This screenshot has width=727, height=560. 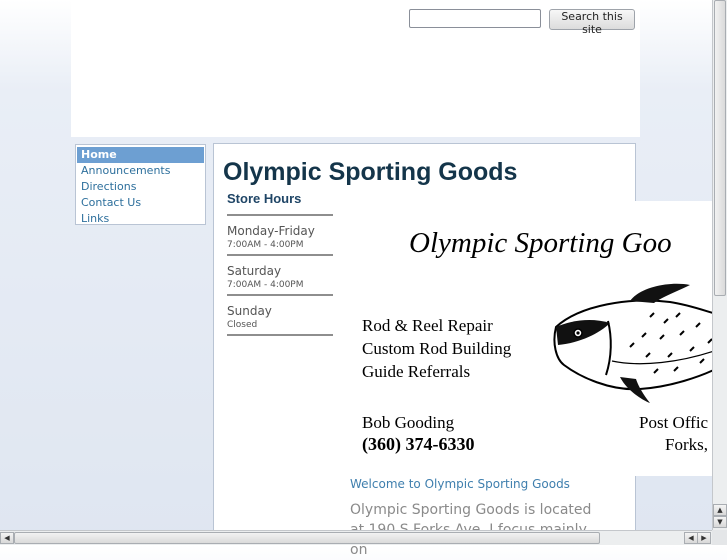 I want to click on nav-item-home: Home, so click(x=140, y=155).